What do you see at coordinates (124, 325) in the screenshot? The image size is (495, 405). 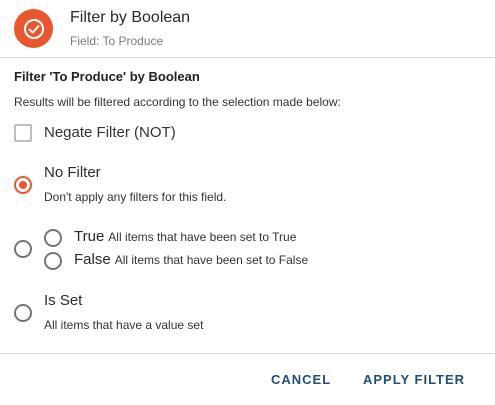 I see `is-set-description: All items that have a value set` at bounding box center [124, 325].